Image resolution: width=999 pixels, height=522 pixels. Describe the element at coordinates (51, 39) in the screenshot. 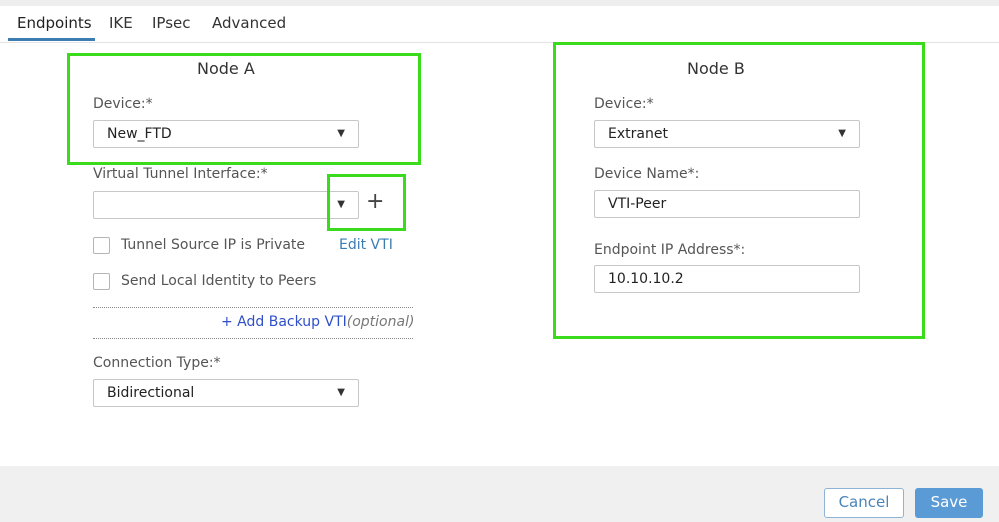

I see `active-tab-indicator` at that location.